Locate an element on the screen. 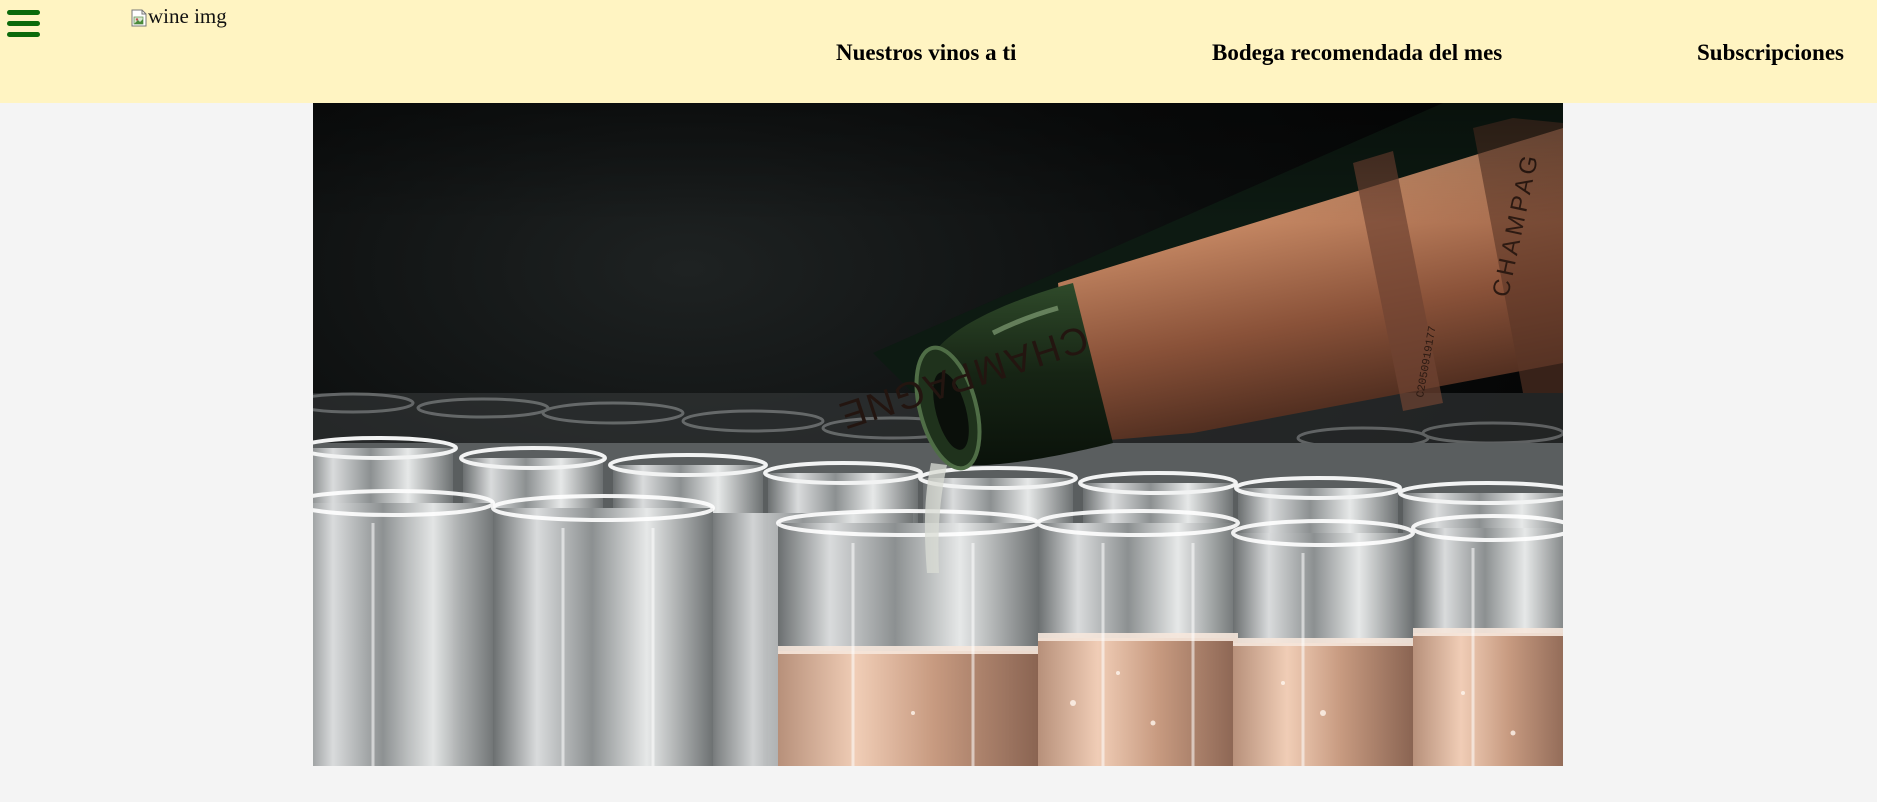  logo-alt-text: wine img is located at coordinates (187, 16).